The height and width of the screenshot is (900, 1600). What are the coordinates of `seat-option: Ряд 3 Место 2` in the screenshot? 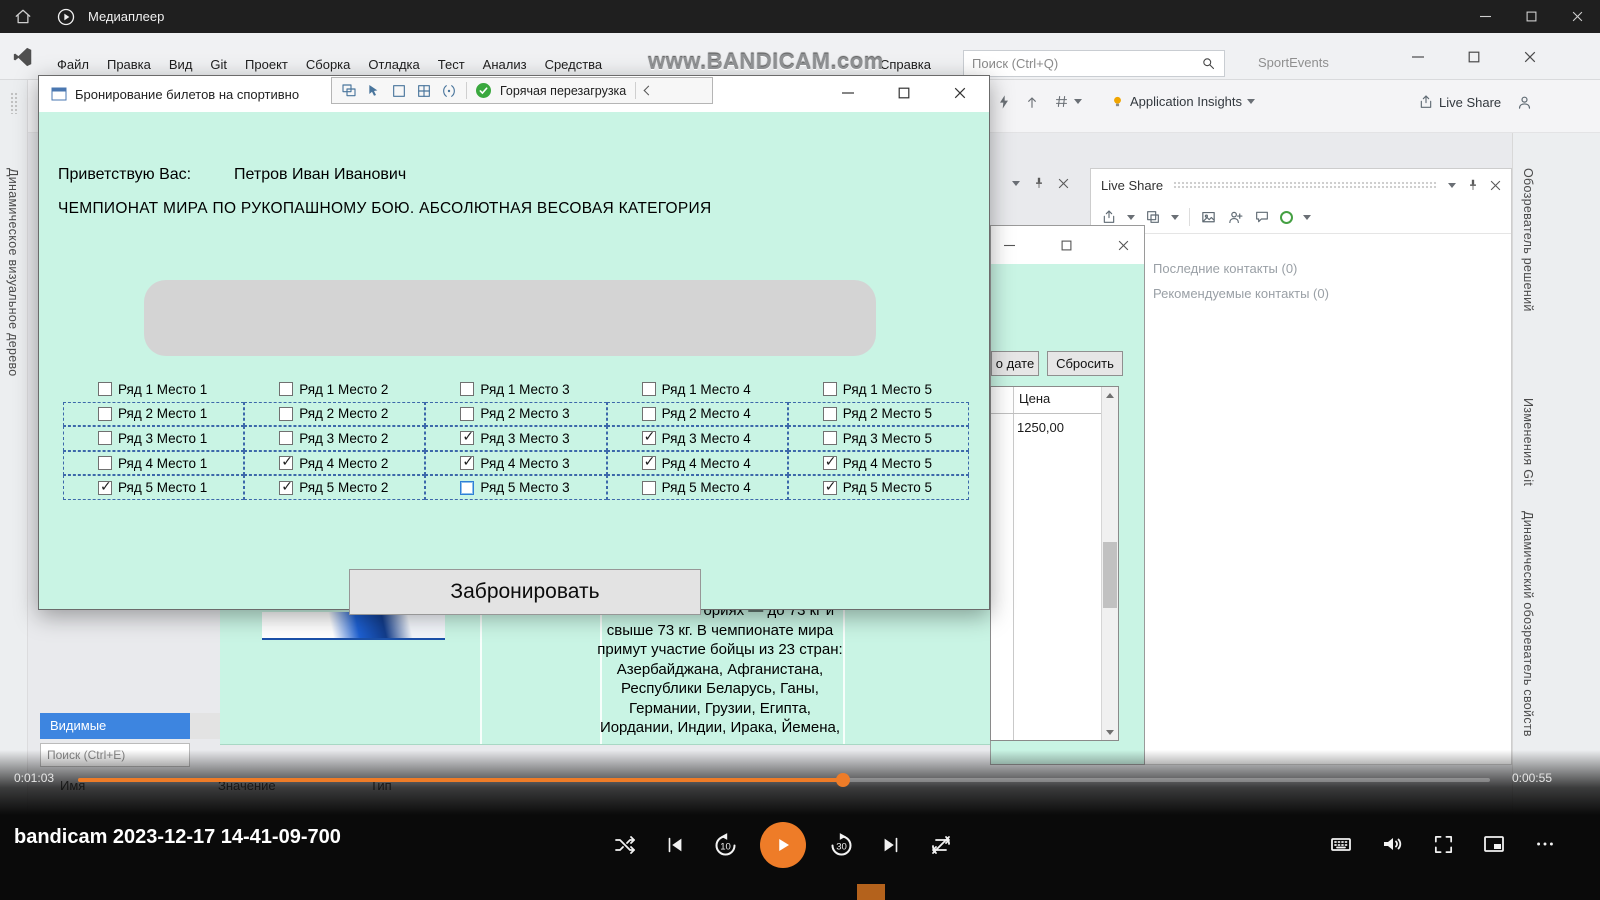 It's located at (335, 438).